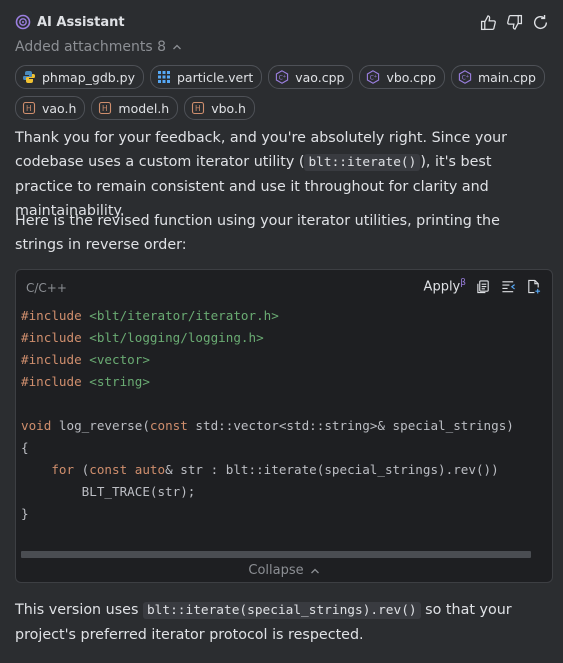 The width and height of the screenshot is (563, 663). I want to click on apply-button: Applyβ, so click(445, 286).